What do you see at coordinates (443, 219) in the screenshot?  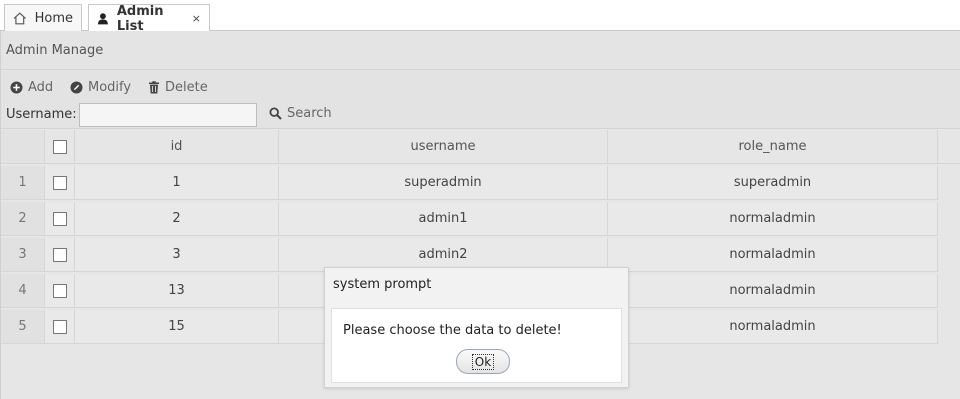 I see `cell-username: admin1` at bounding box center [443, 219].